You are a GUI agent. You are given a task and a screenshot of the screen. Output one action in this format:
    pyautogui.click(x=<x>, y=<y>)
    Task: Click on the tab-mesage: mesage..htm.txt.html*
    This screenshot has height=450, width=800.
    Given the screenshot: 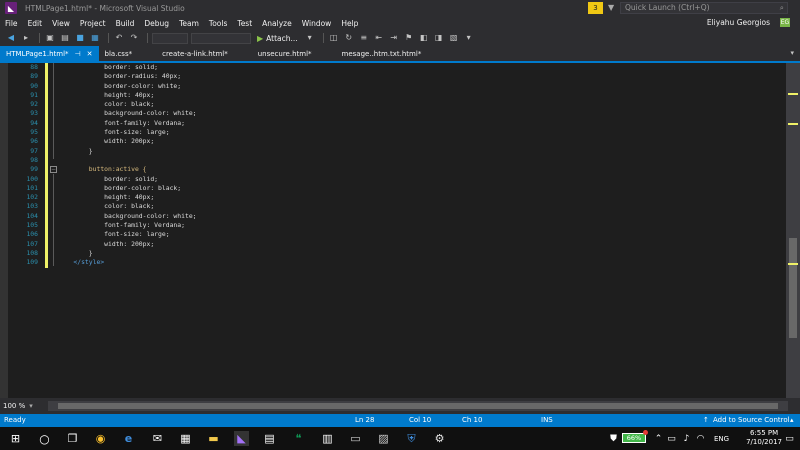 What is the action you would take?
    pyautogui.click(x=382, y=53)
    